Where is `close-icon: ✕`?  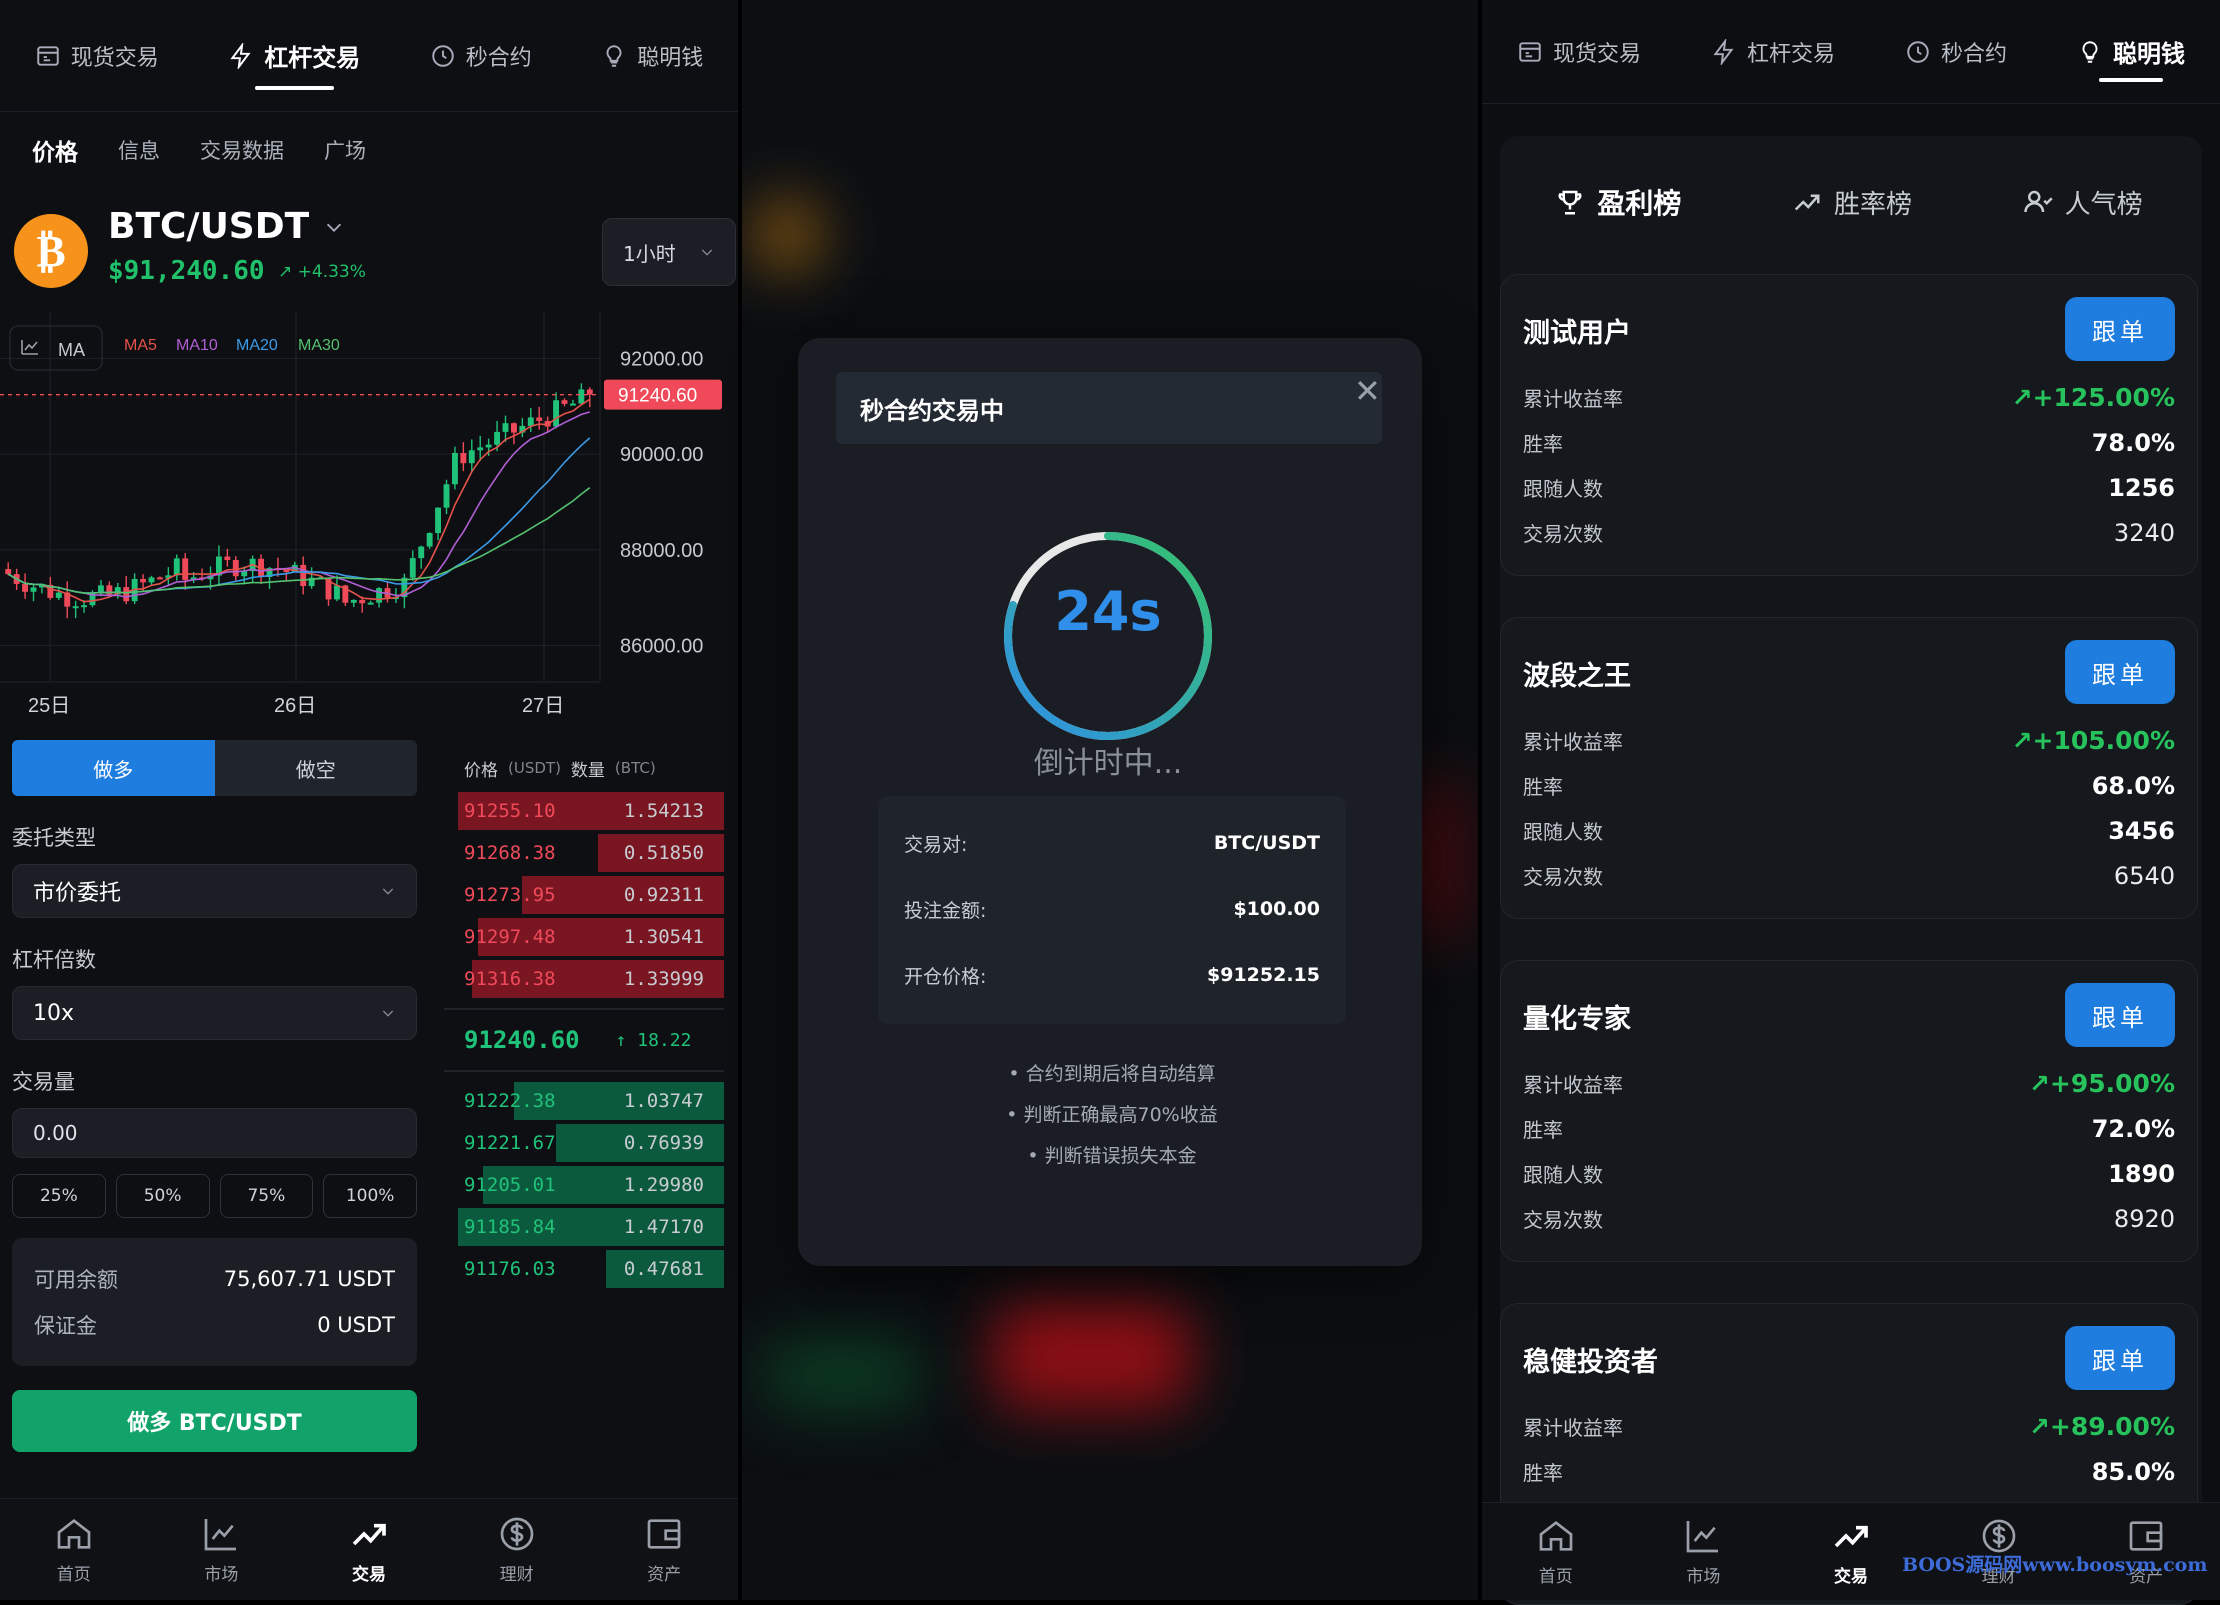 close-icon: ✕ is located at coordinates (1367, 391).